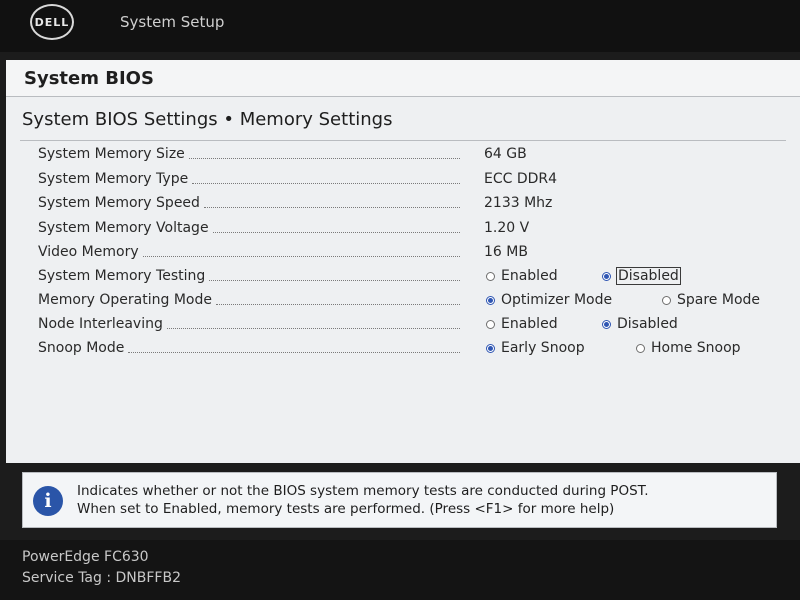 This screenshot has height=600, width=800. I want to click on memory-testing-disabled-radio: Disabled, so click(641, 276).